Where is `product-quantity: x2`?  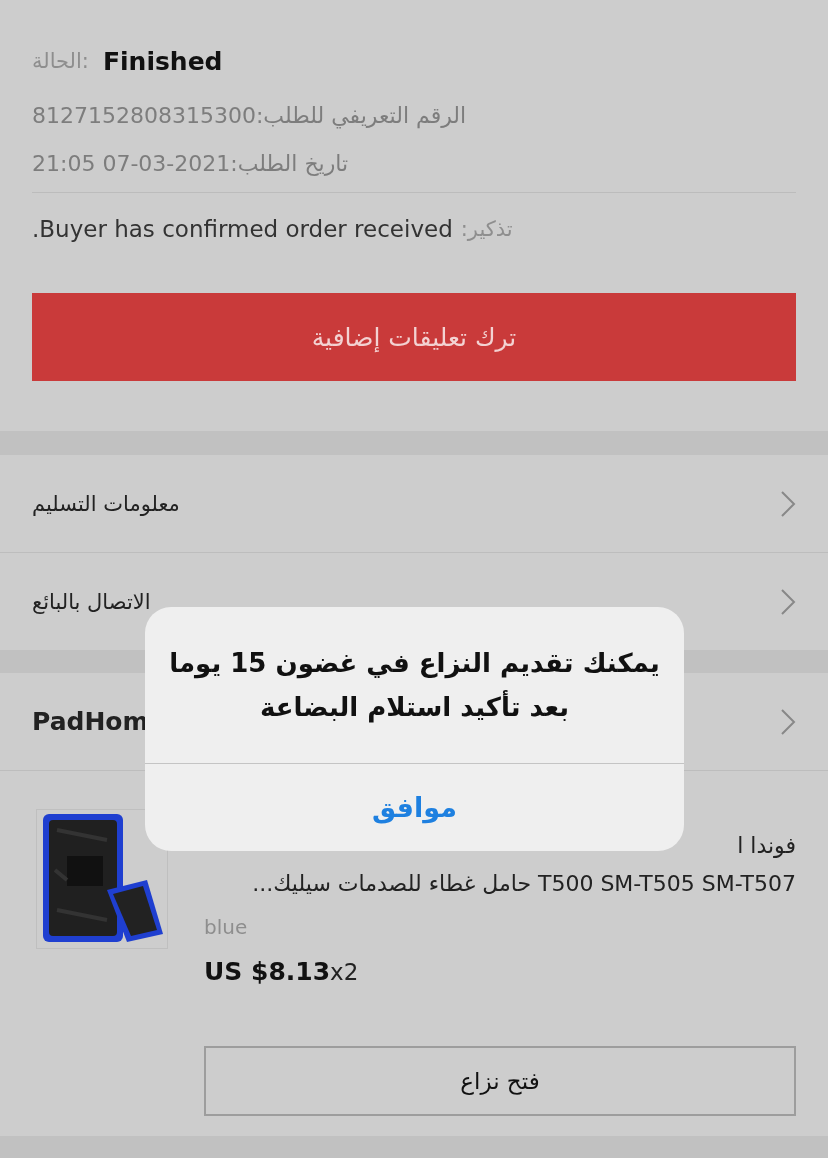
product-quantity: x2 is located at coordinates (344, 972).